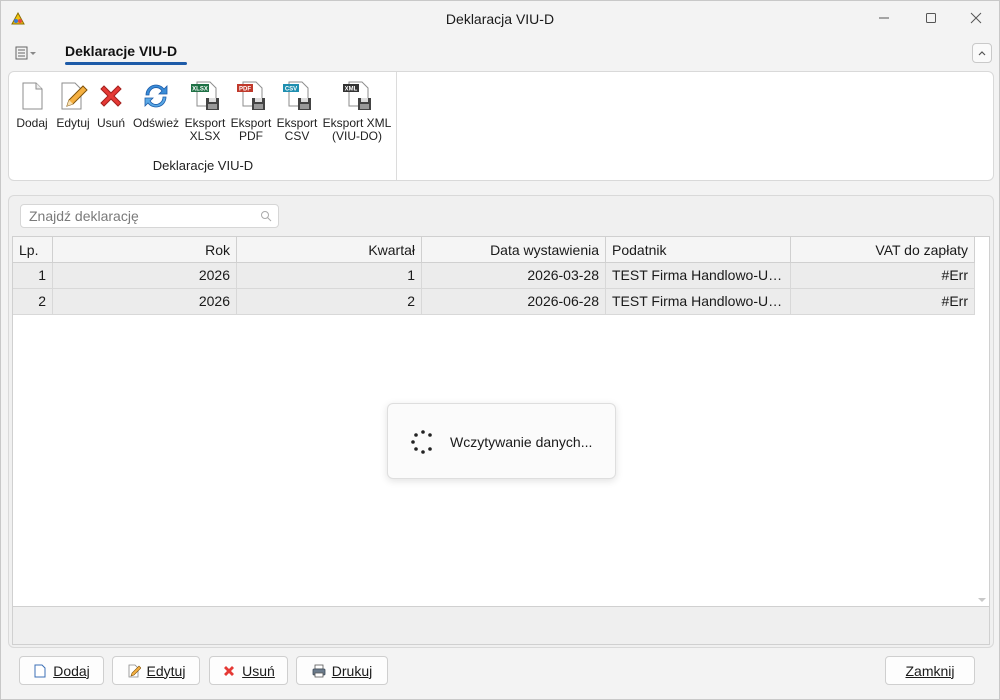 Image resolution: width=1000 pixels, height=700 pixels. I want to click on scroll-down-icon, so click(982, 600).